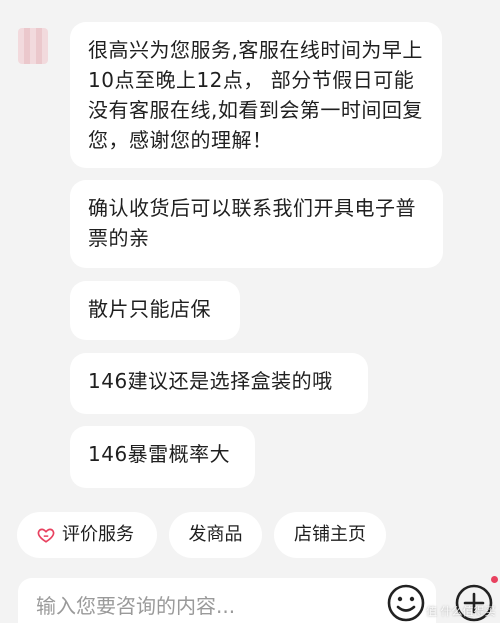 This screenshot has width=500, height=623. I want to click on shop-avatar, so click(33, 46).